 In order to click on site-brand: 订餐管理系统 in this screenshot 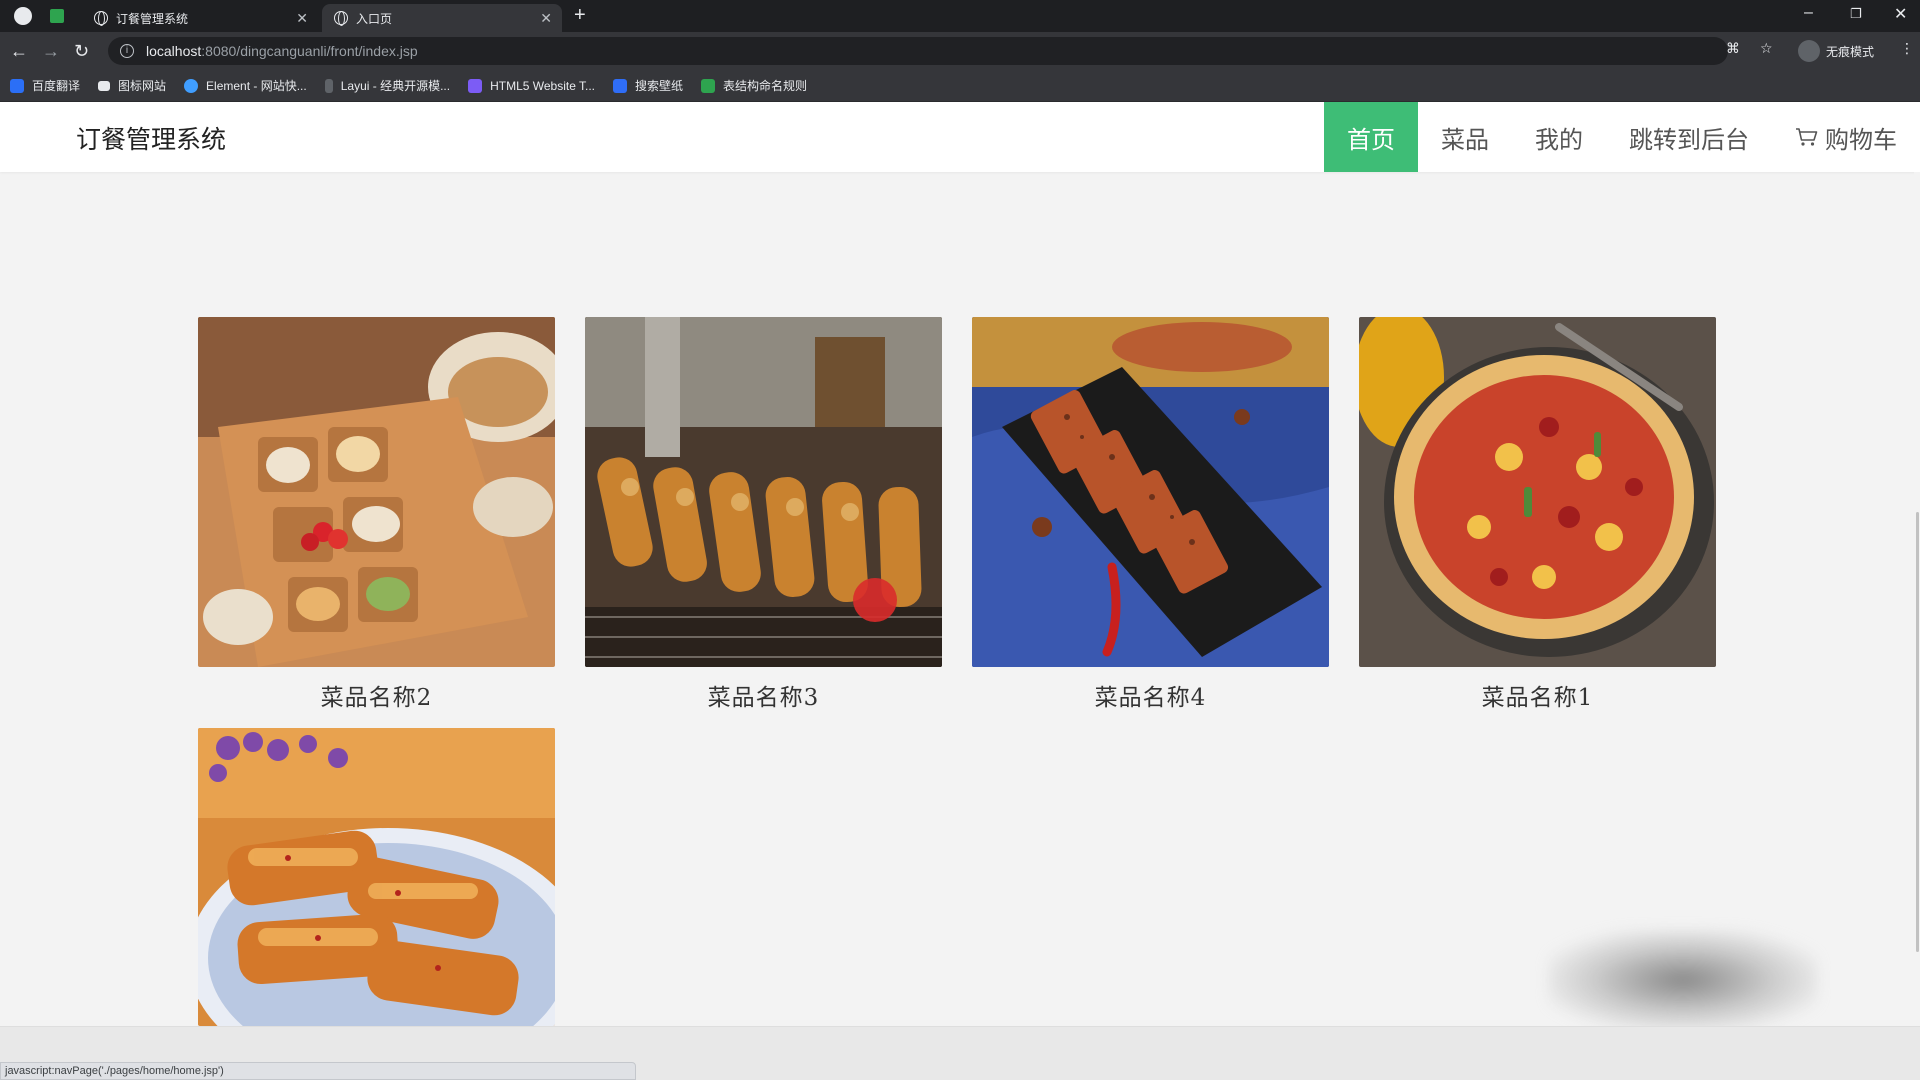, I will do `click(151, 139)`.